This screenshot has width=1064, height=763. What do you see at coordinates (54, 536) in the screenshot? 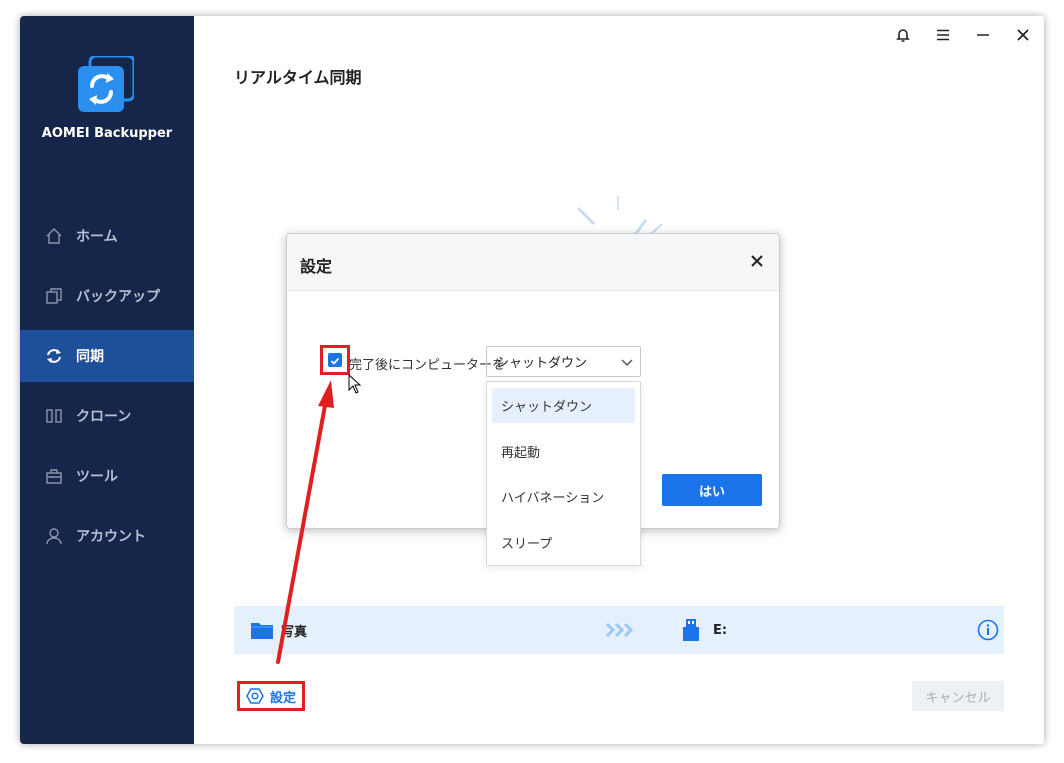
I see `user-icon` at bounding box center [54, 536].